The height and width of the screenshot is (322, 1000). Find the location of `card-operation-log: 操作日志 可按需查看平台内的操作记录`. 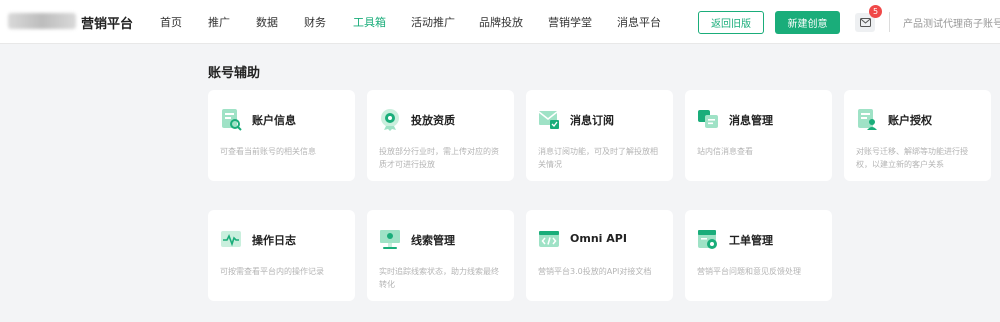

card-operation-log: 操作日志 可按需查看平台内的操作记录 is located at coordinates (281, 255).